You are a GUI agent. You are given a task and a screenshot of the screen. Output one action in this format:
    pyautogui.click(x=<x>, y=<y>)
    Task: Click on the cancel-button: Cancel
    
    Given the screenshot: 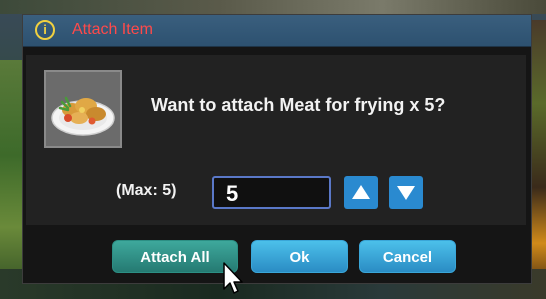 What is the action you would take?
    pyautogui.click(x=407, y=256)
    